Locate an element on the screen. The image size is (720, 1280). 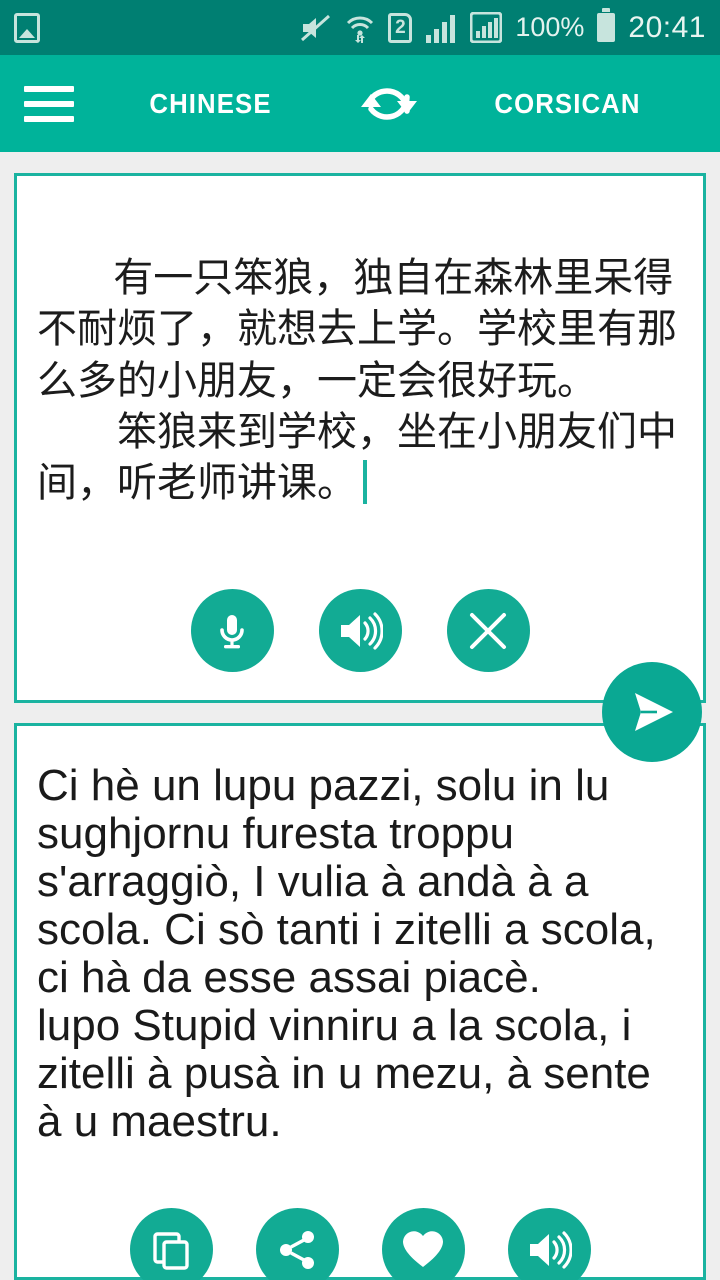
source-action-buttons is located at coordinates (360, 630).